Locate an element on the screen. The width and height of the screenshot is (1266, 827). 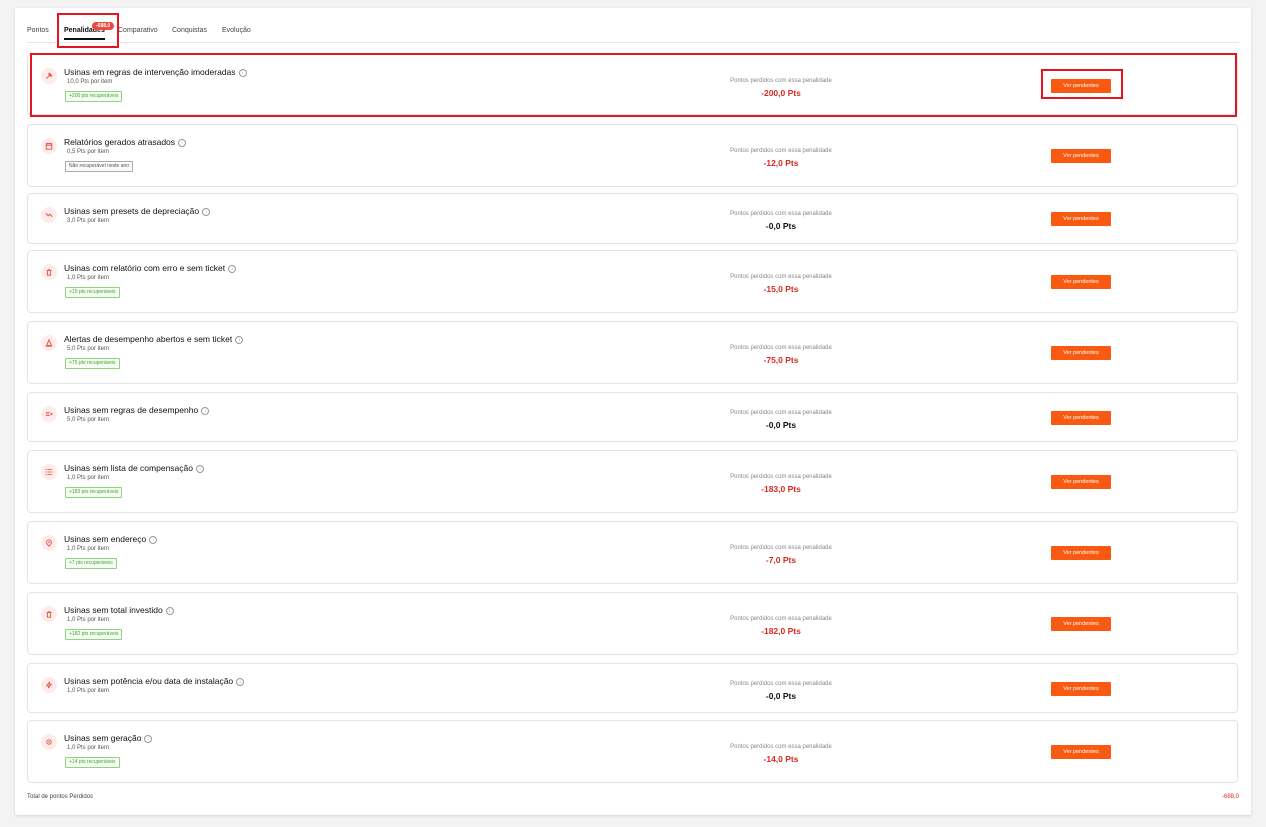
list-icon is located at coordinates (49, 472).